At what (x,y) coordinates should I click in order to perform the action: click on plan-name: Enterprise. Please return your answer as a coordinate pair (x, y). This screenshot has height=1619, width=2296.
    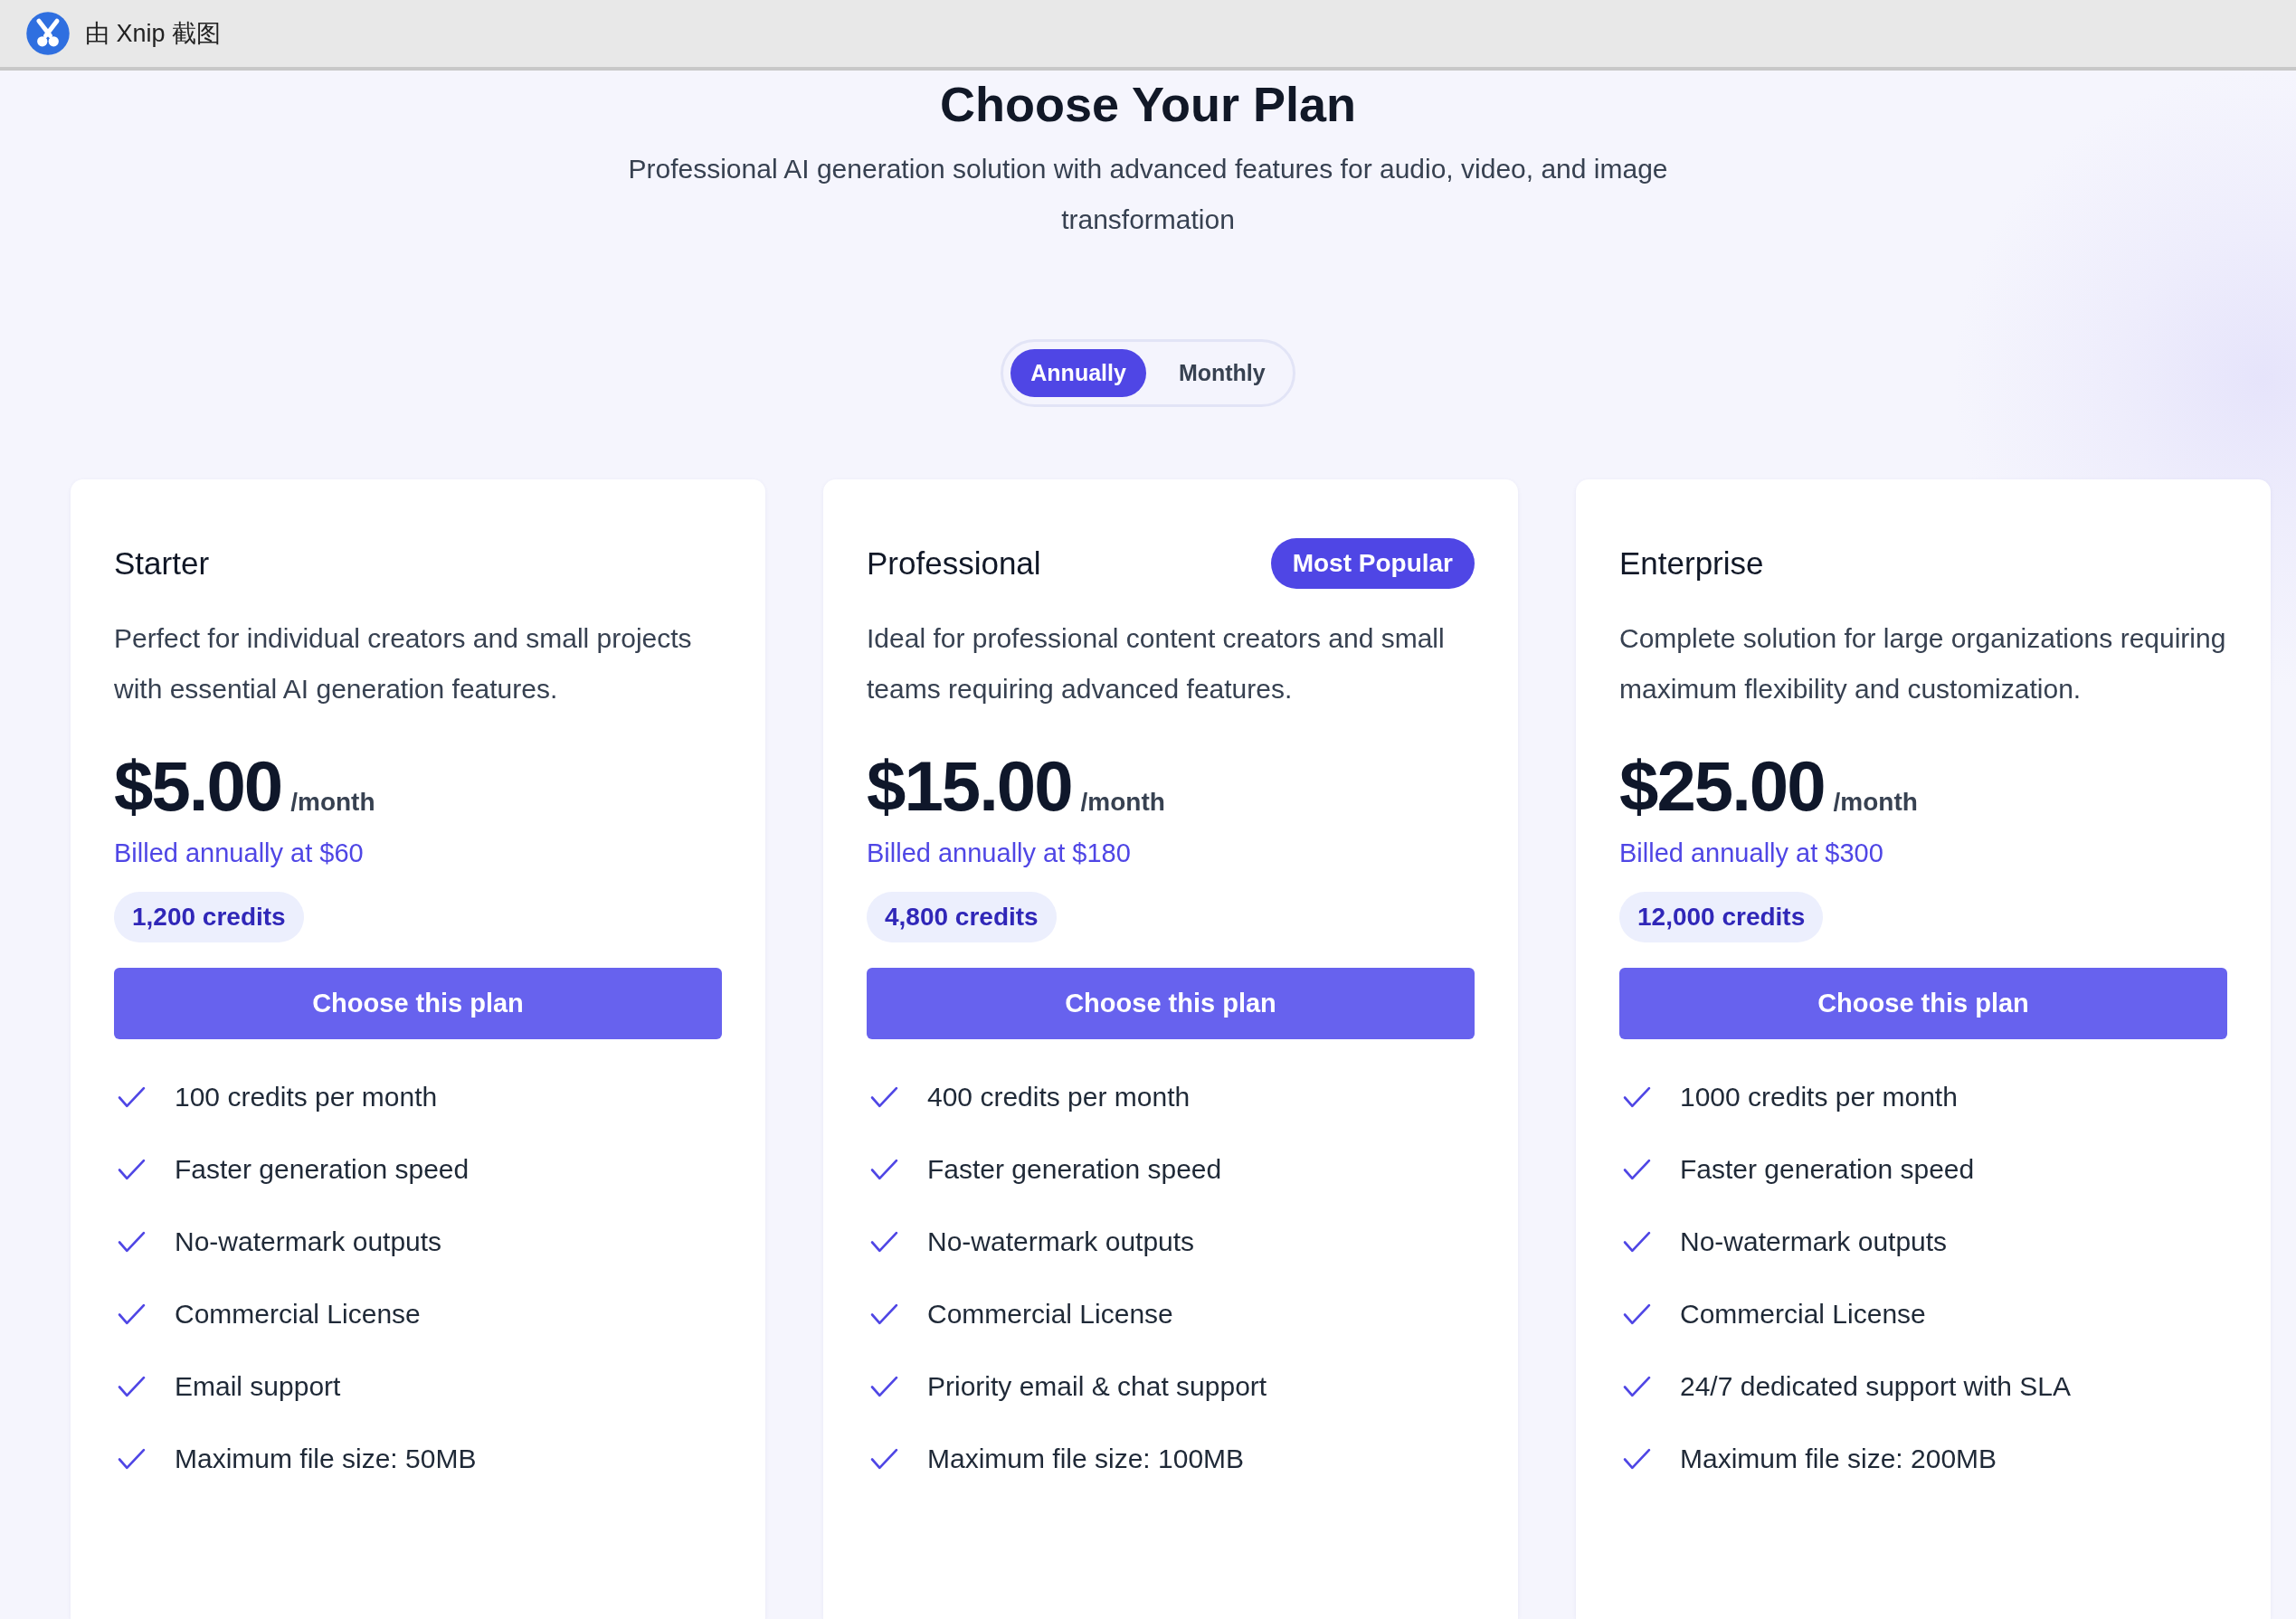
    Looking at the image, I should click on (1691, 563).